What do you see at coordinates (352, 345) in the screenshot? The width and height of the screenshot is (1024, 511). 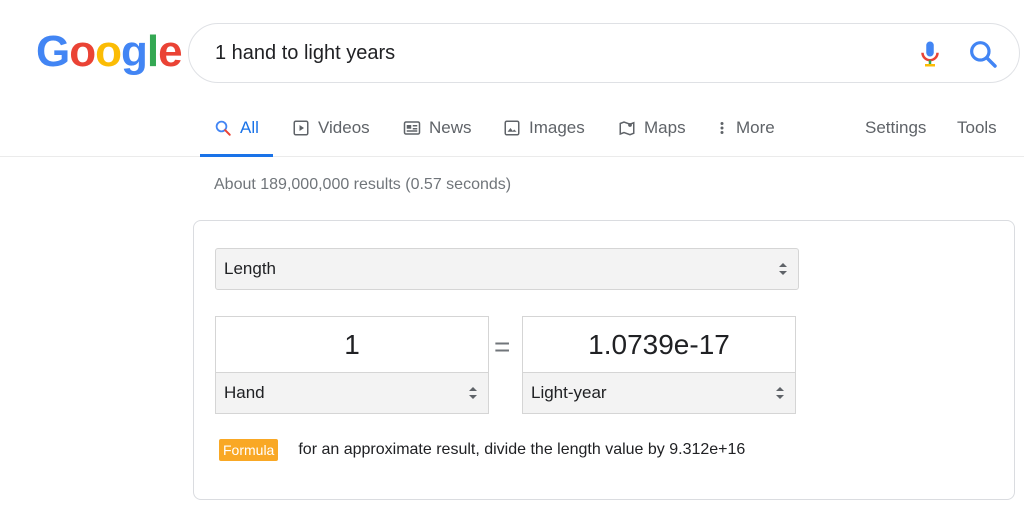 I see `from-value-input: 1` at bounding box center [352, 345].